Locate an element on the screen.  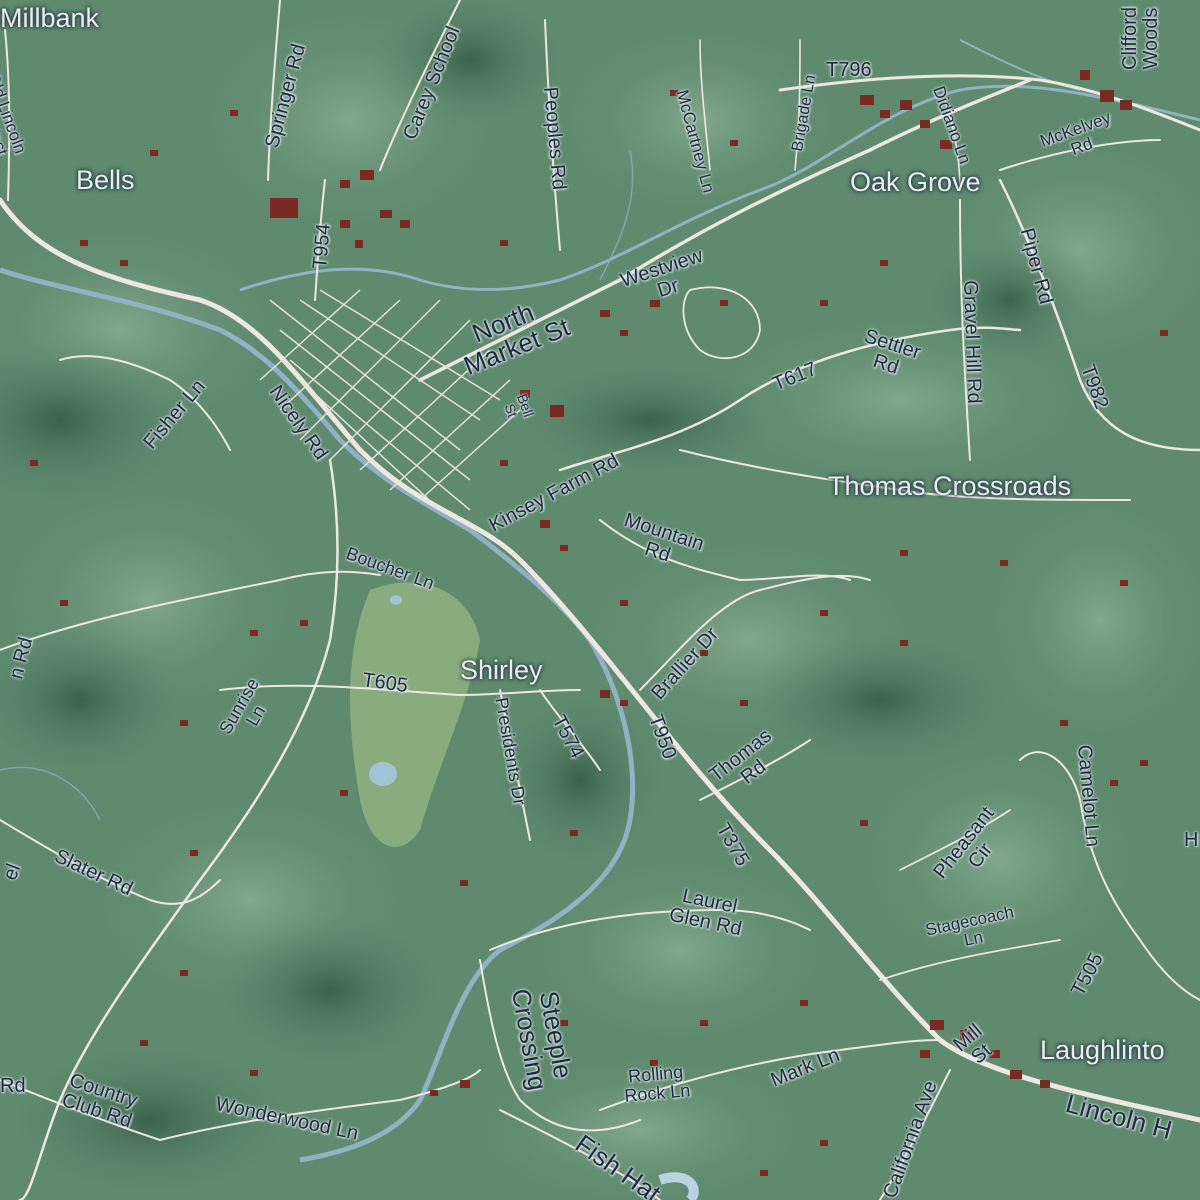
place-label-oak-grove: Oak Grove is located at coordinates (915, 182).